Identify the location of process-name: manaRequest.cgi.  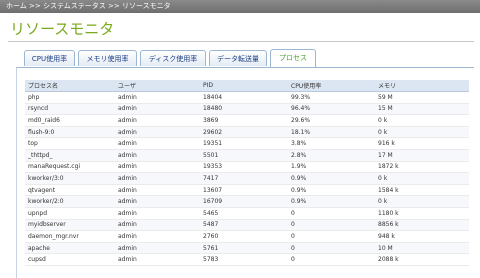
(70, 167).